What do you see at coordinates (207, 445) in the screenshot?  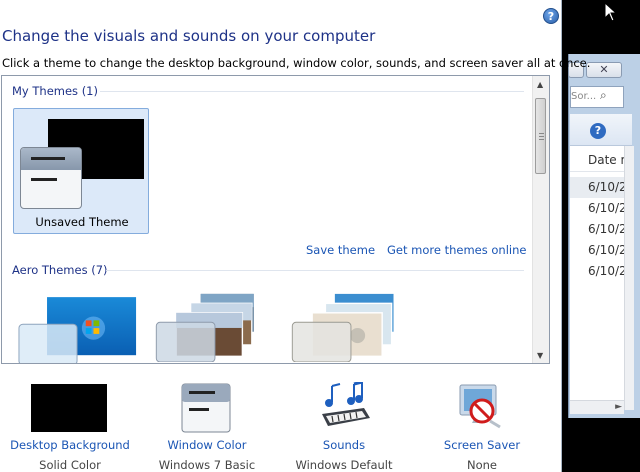 I see `window-color-label: Window Color` at bounding box center [207, 445].